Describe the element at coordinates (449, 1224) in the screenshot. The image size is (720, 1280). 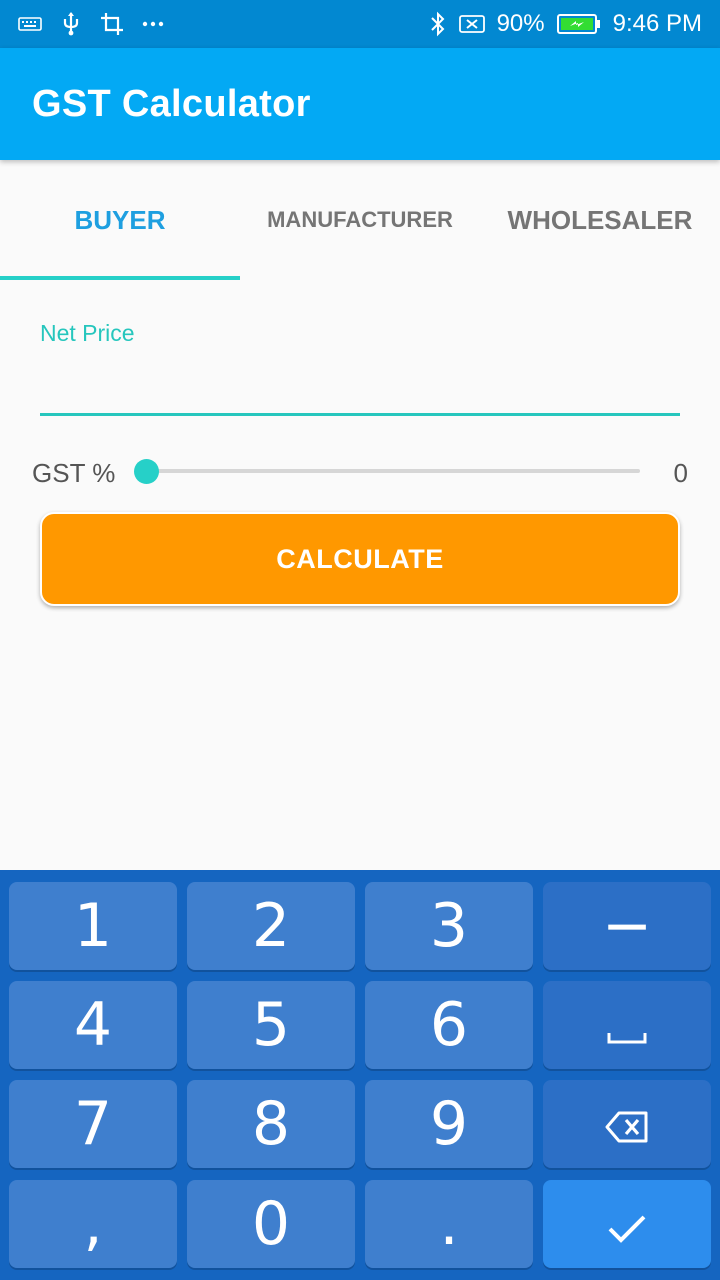
I see `key-period: .` at that location.